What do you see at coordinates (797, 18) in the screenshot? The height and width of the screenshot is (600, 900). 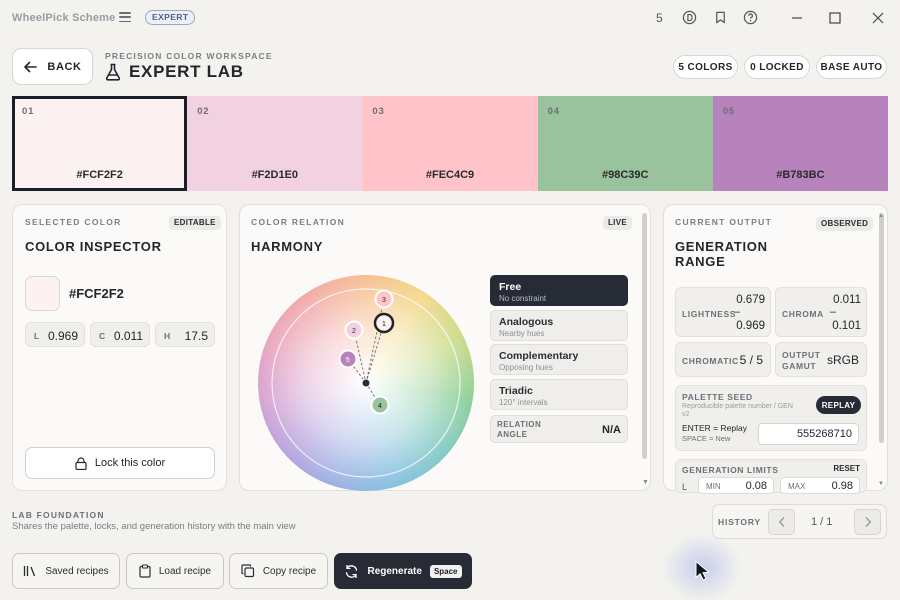 I see `minimize-icon` at bounding box center [797, 18].